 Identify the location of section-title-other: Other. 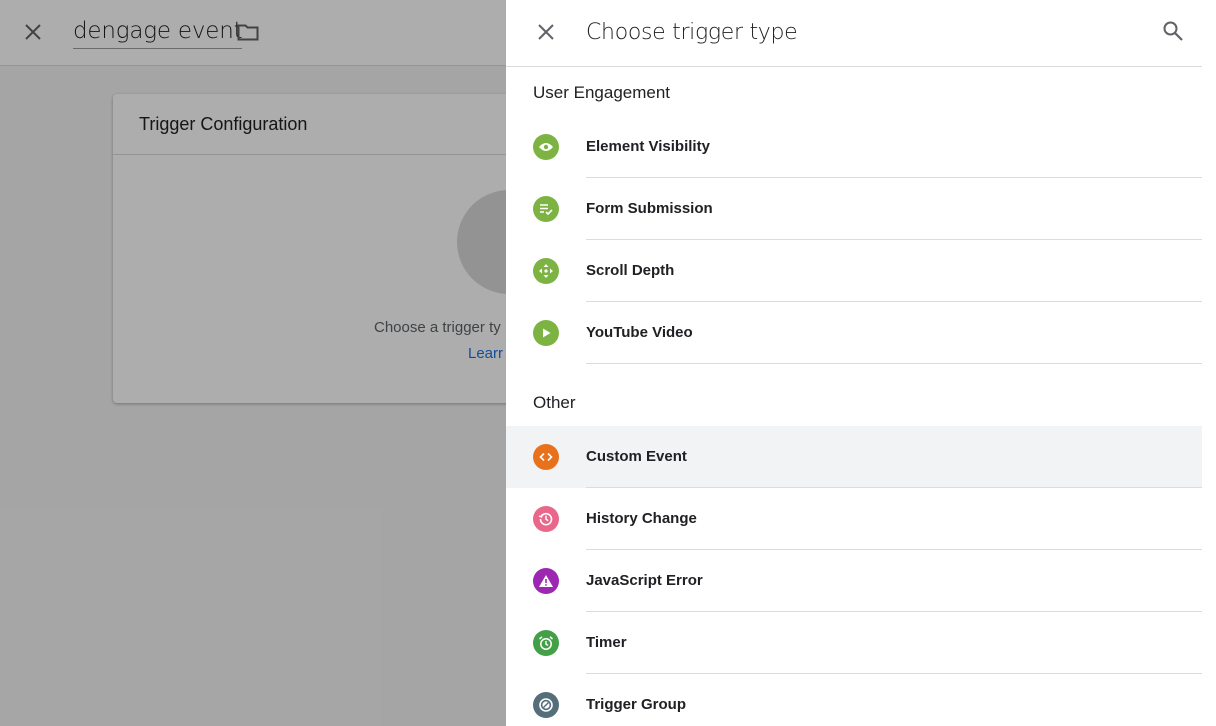
(554, 402).